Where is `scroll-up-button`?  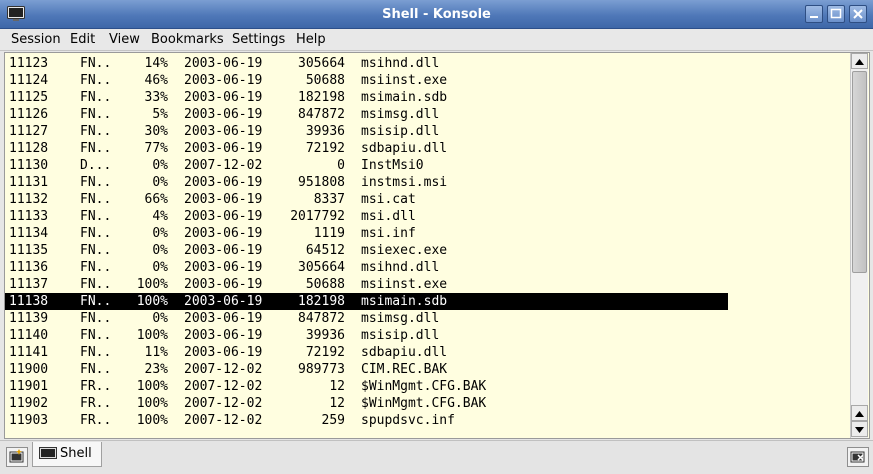
scroll-up-button is located at coordinates (859, 61).